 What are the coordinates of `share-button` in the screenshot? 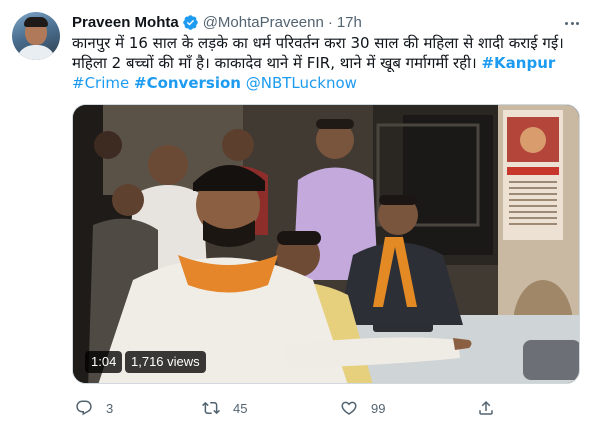 It's located at (486, 408).